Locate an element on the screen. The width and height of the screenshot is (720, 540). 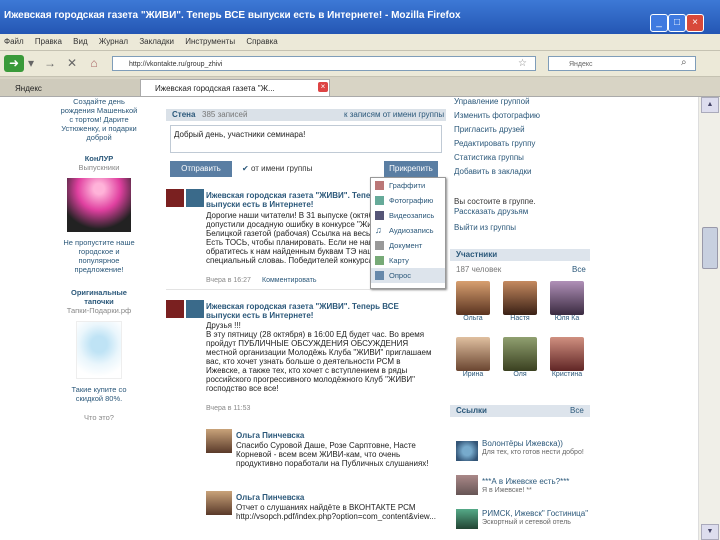
tab-yandex: Яндекс is located at coordinates (70, 87).